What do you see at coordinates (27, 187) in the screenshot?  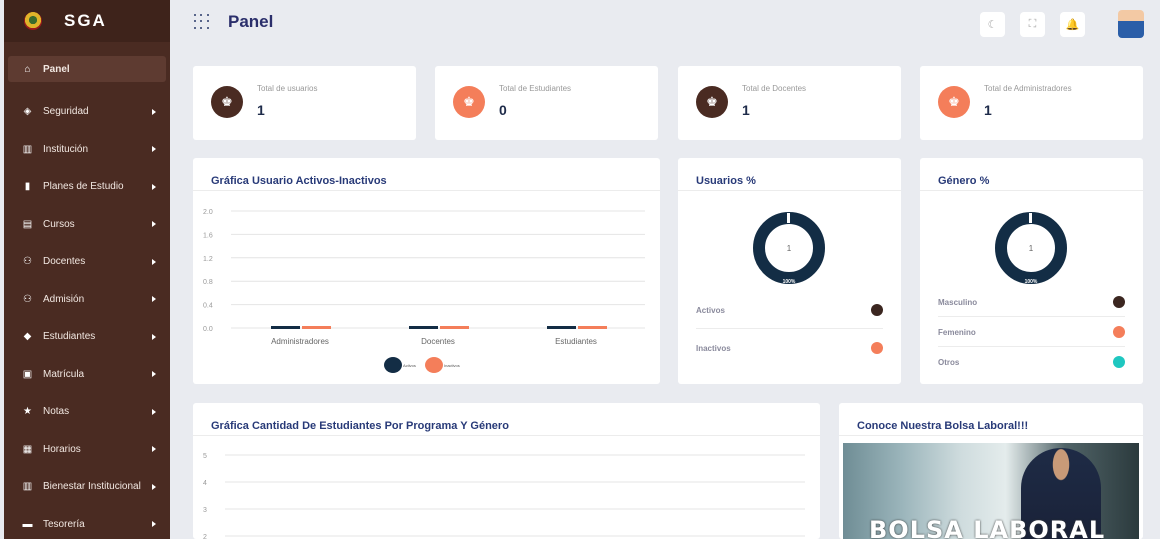 I see `book-icon: ▮` at bounding box center [27, 187].